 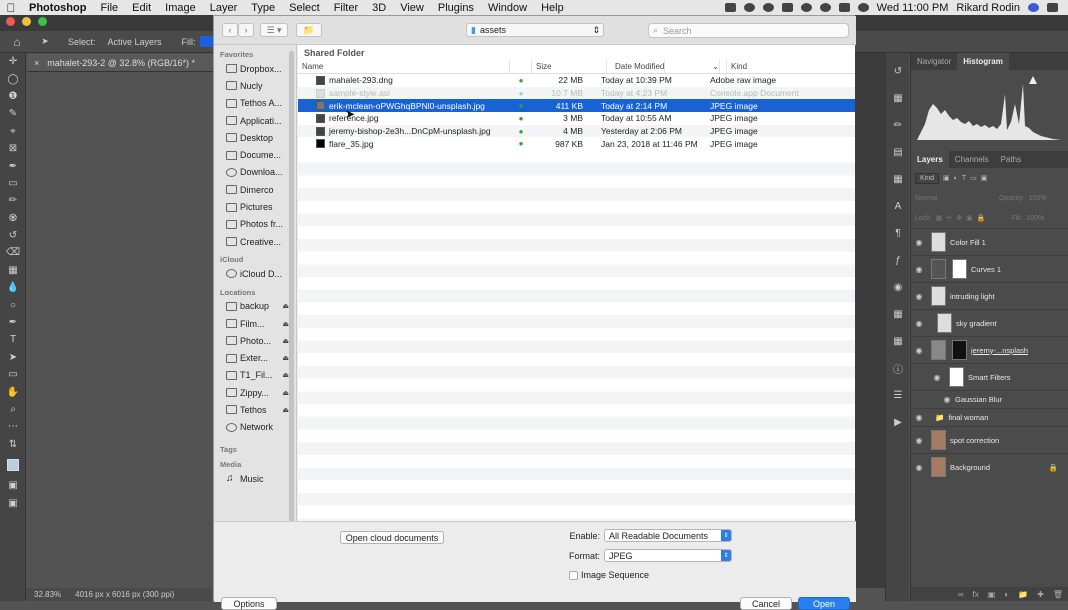 What do you see at coordinates (255, 85) in the screenshot?
I see `sidebar-item-nucly: Nucly` at bounding box center [255, 85].